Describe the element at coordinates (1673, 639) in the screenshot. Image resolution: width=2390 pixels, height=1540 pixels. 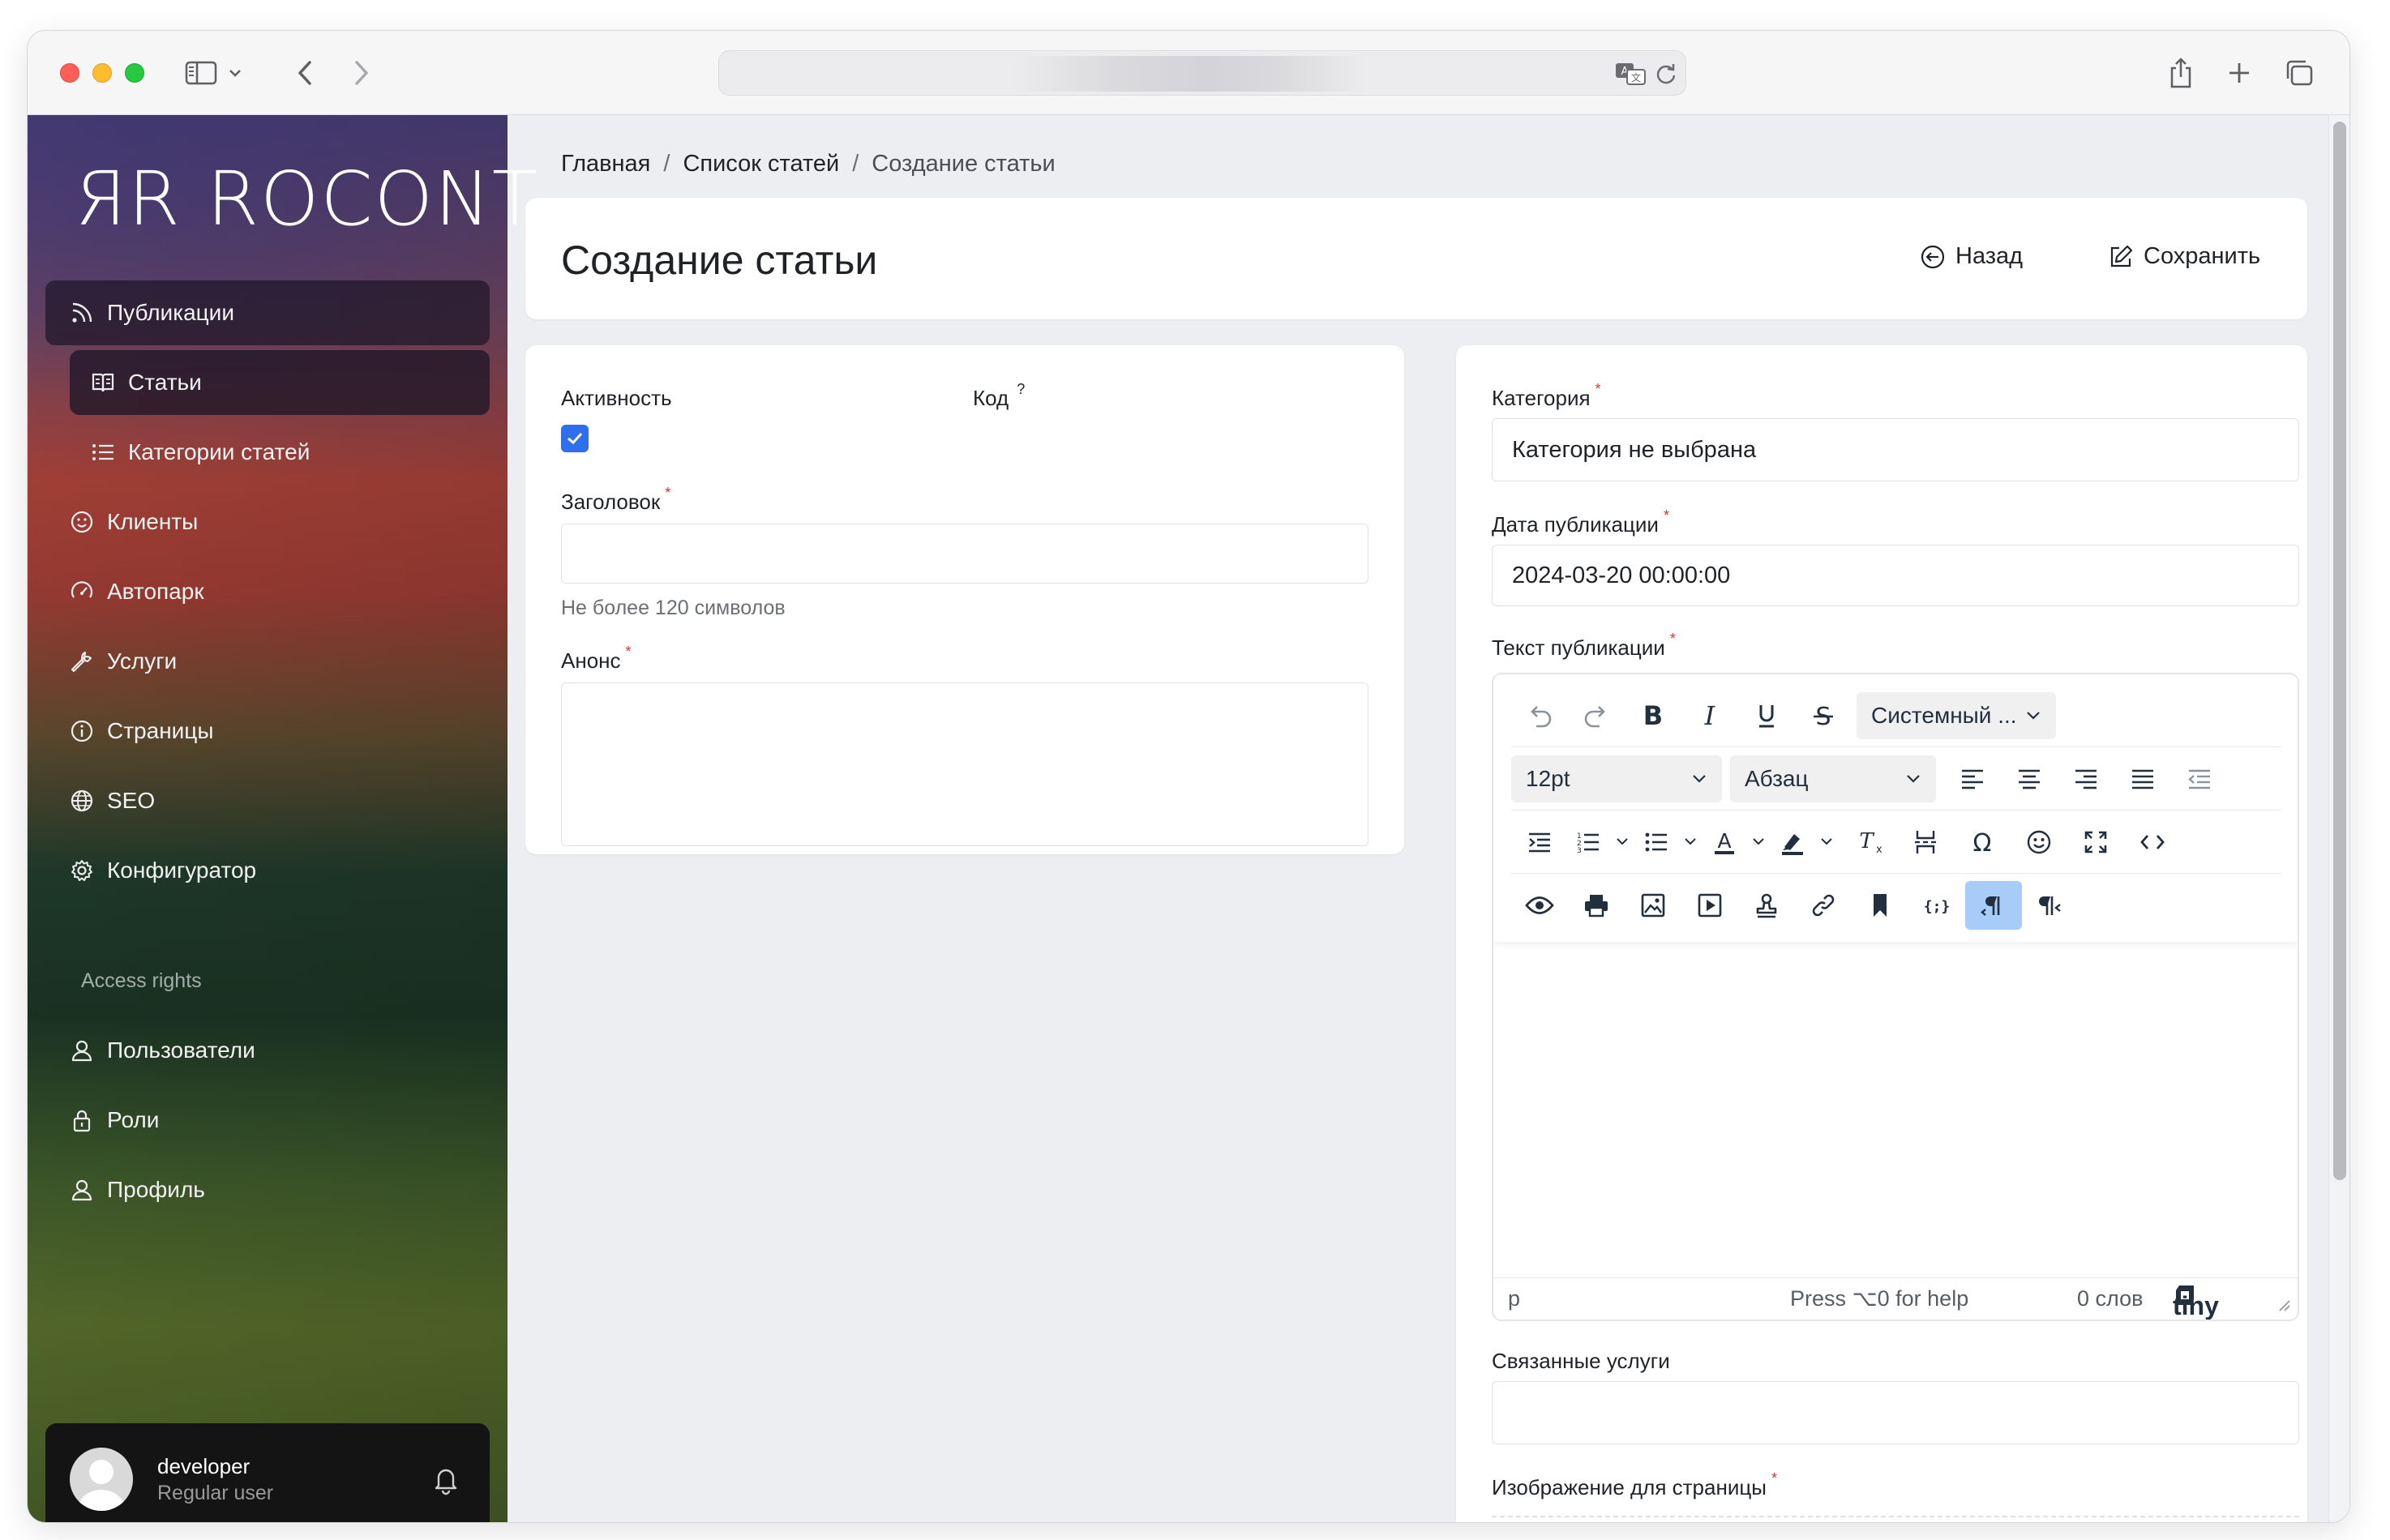
I see `required-mark: *` at that location.